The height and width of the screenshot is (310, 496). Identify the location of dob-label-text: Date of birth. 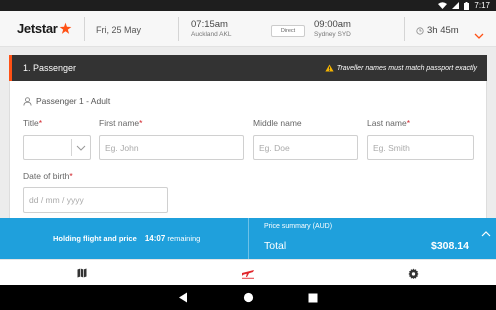
(46, 176).